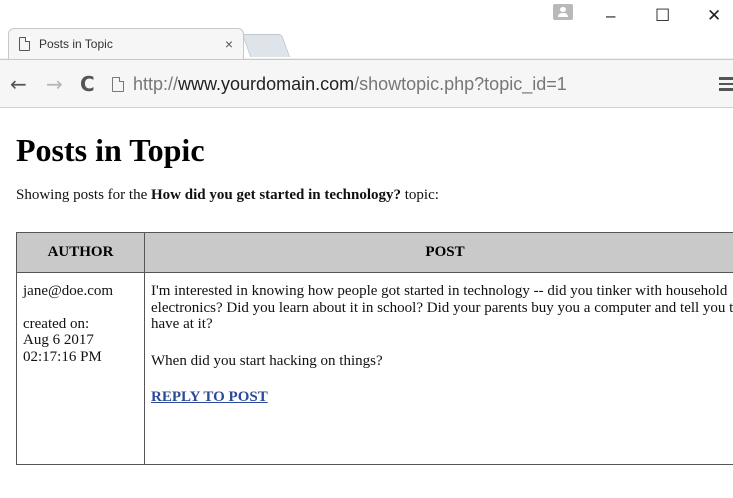 This screenshot has height=498, width=733. I want to click on created-date: Aug 6 2017, so click(58, 340).